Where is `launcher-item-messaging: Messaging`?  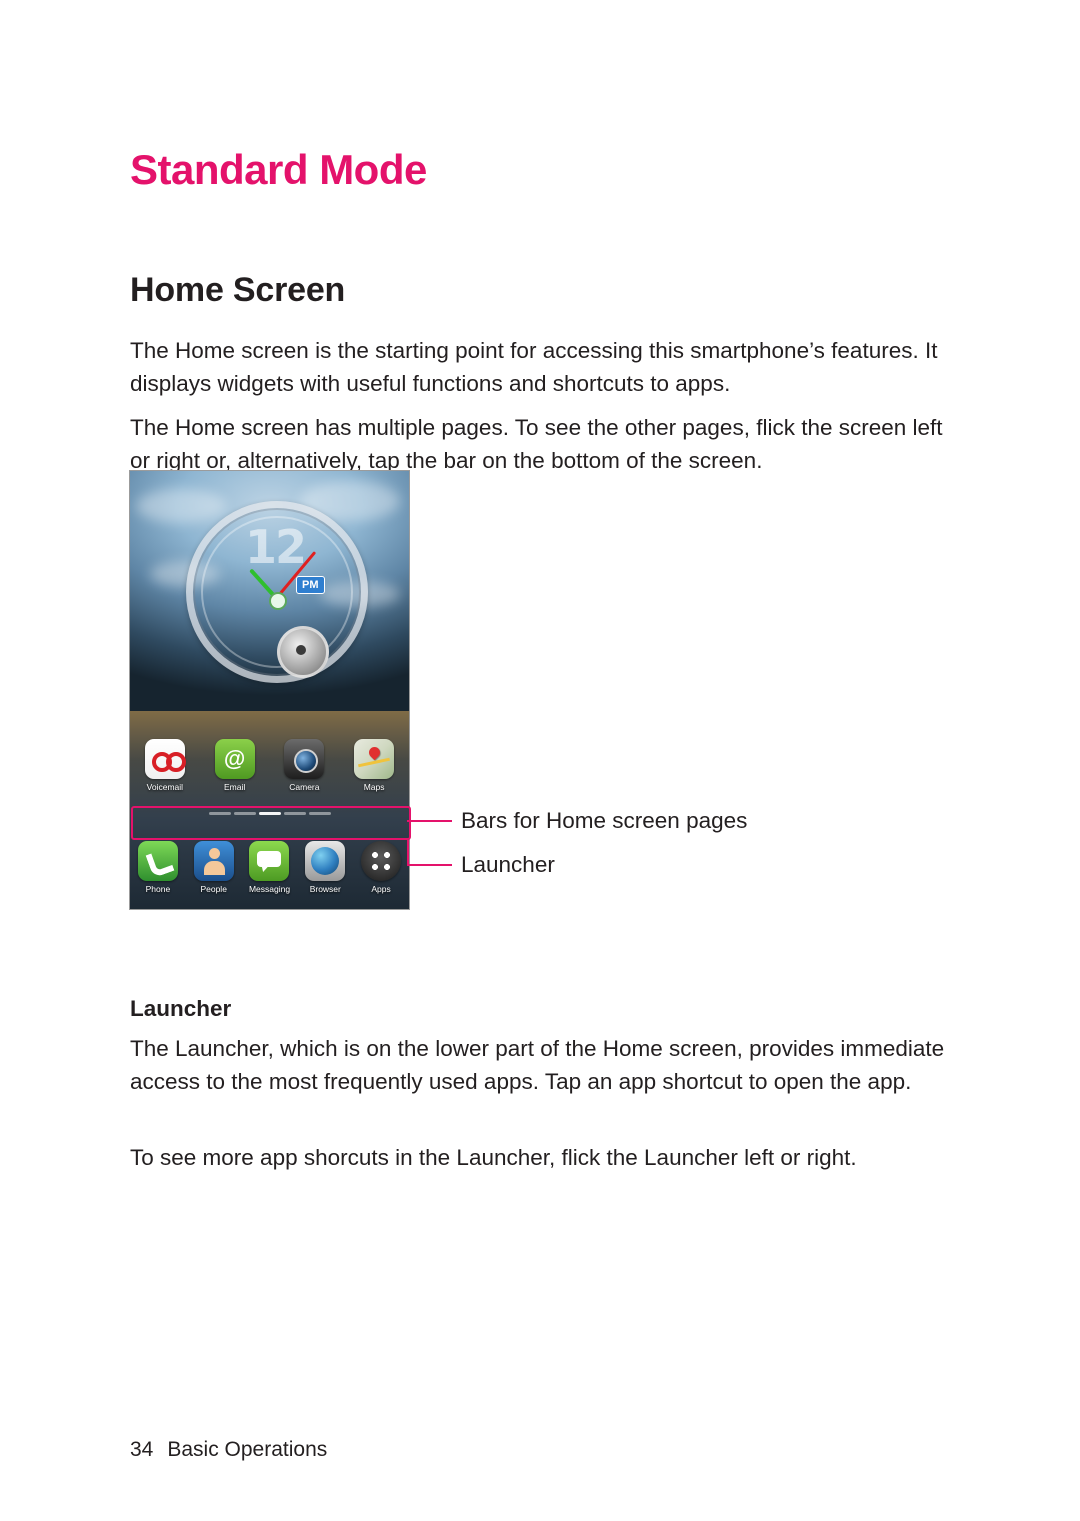 launcher-item-messaging: Messaging is located at coordinates (270, 867).